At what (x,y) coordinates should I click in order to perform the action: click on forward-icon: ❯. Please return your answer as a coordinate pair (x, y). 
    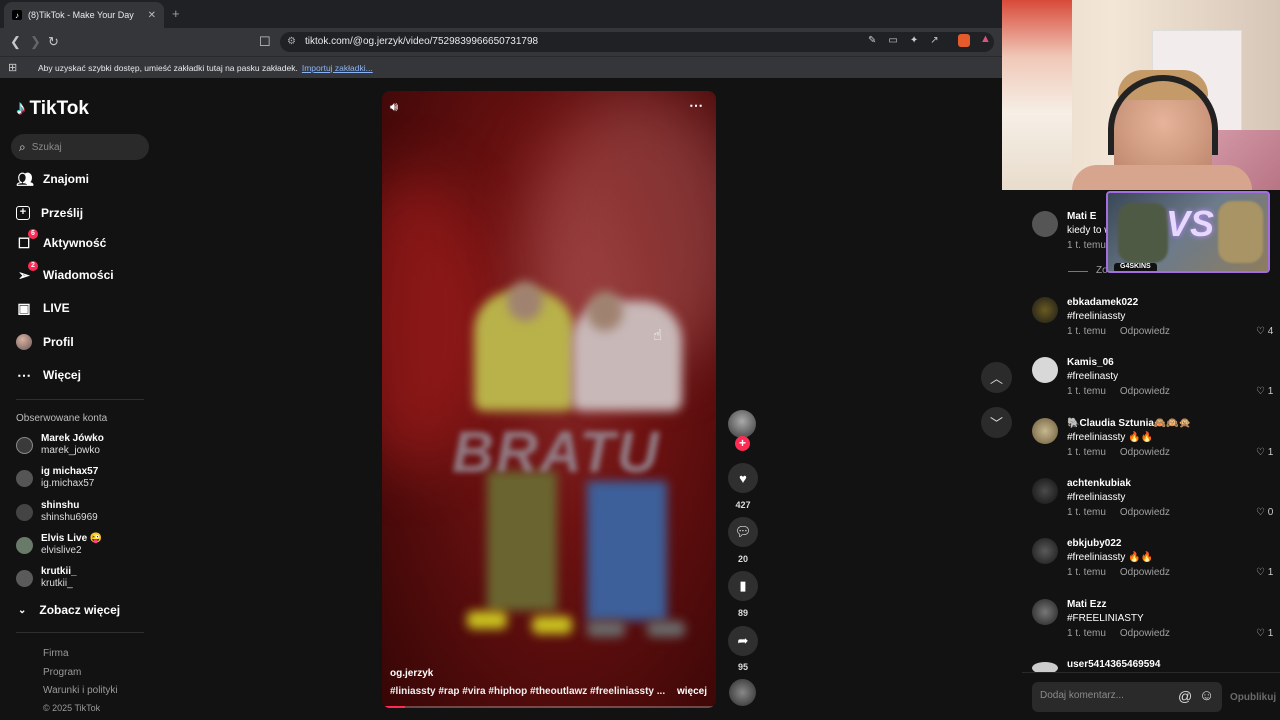
    Looking at the image, I should click on (35, 42).